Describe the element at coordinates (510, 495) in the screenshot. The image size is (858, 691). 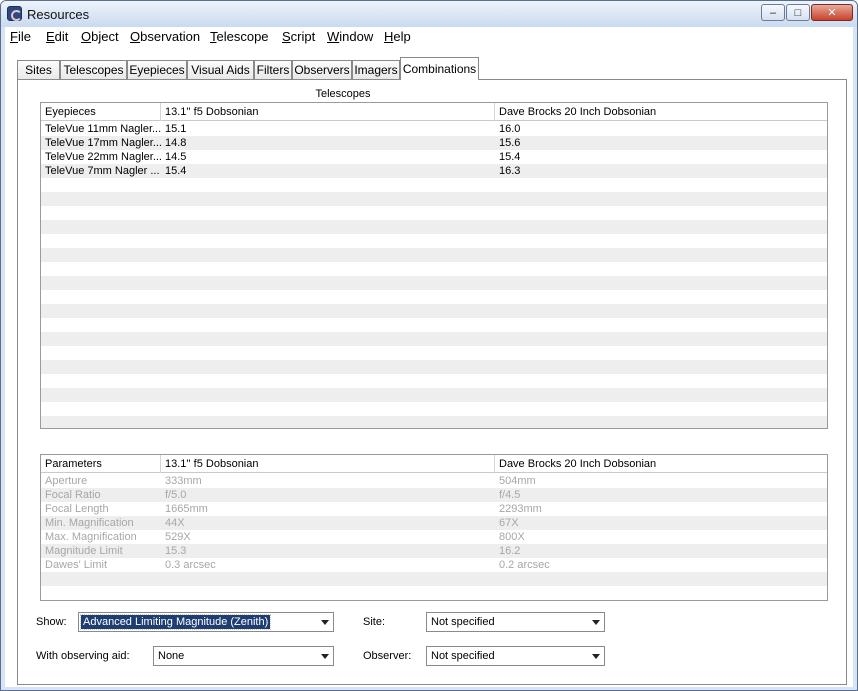
I see `parameter-value: f/4.5` at that location.